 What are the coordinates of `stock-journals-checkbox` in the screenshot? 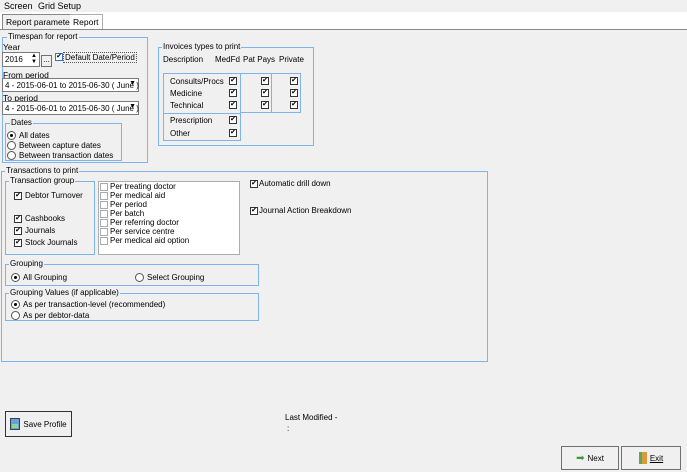 It's located at (18, 243).